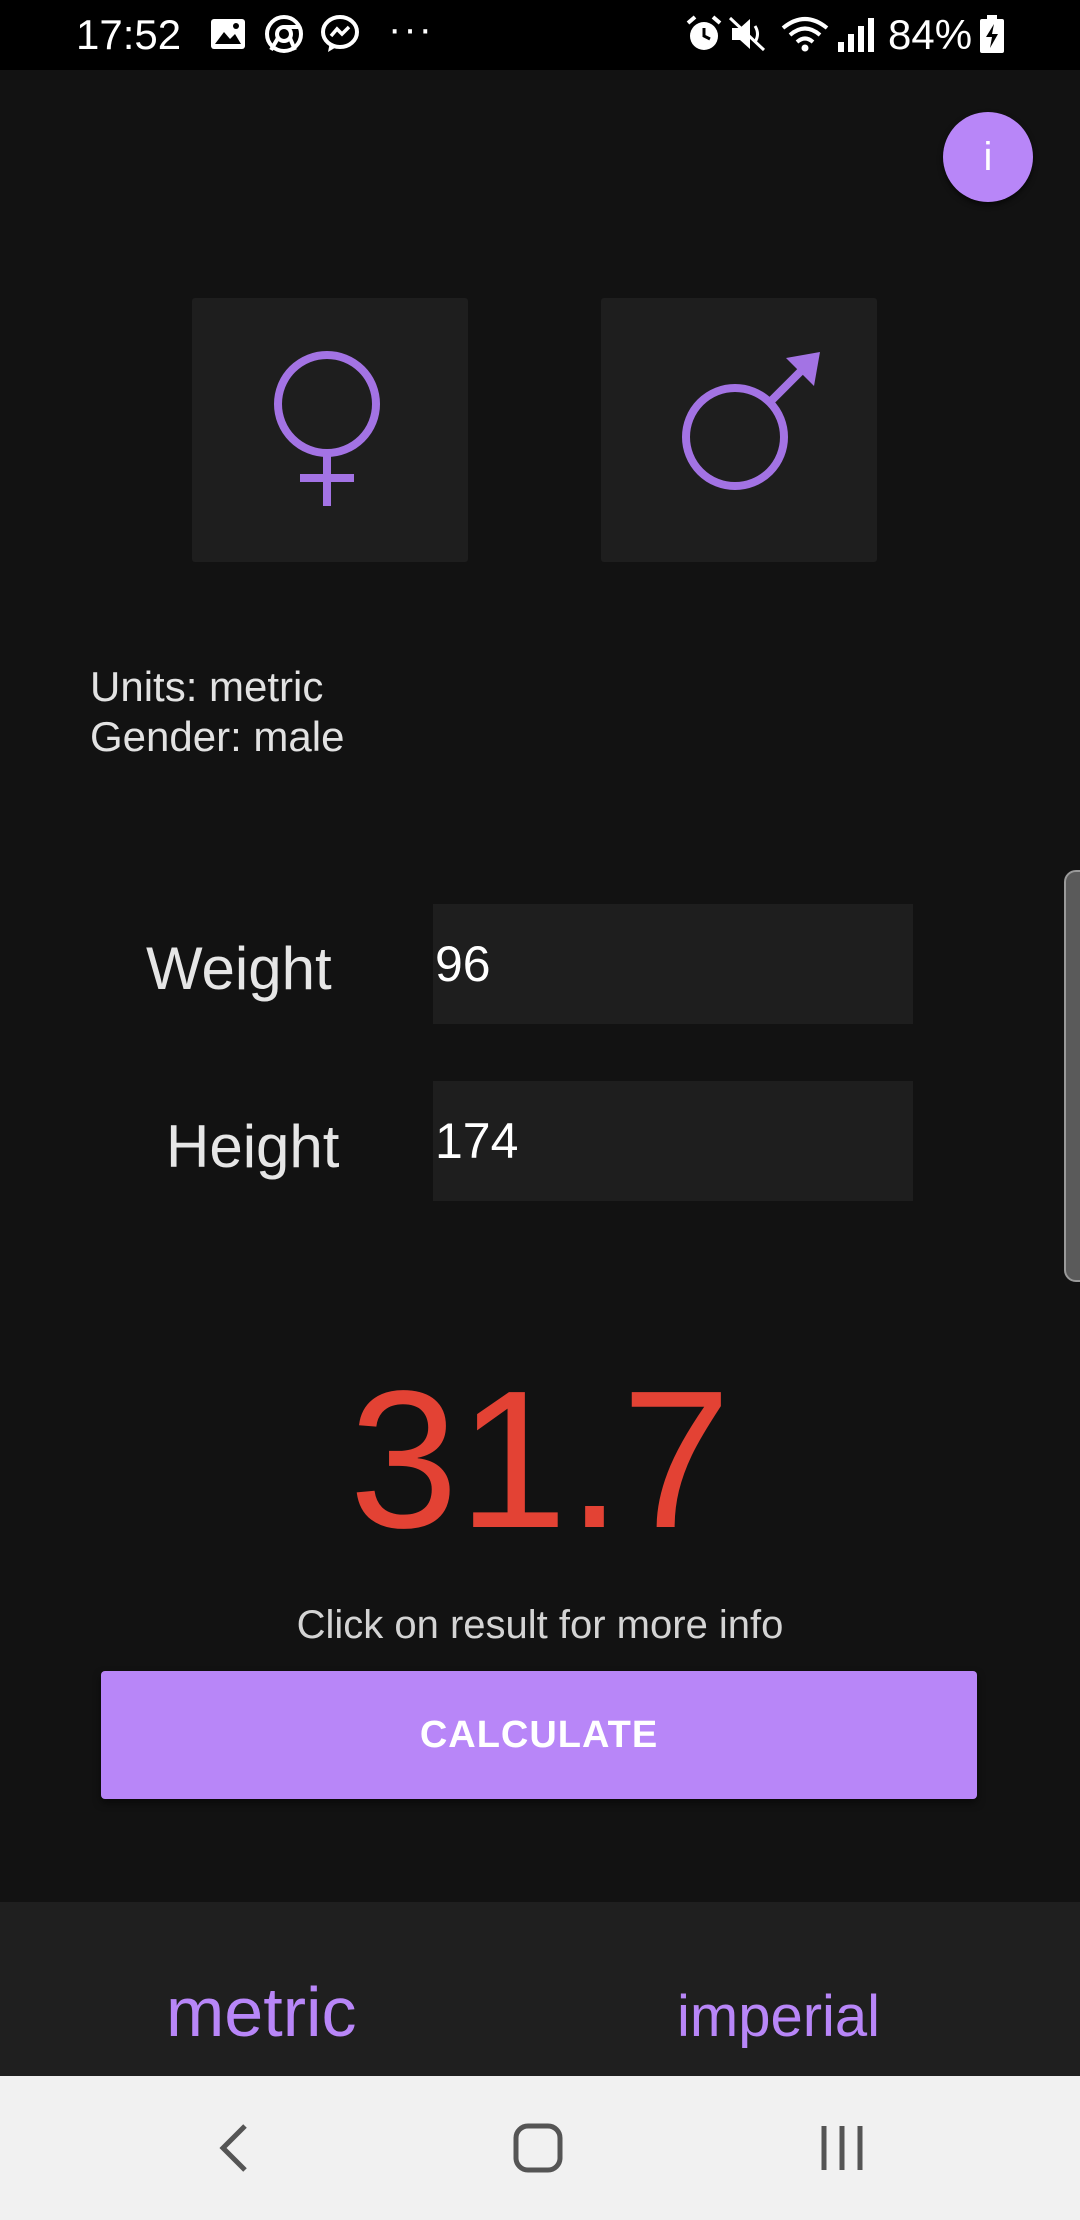 The width and height of the screenshot is (1080, 2220). Describe the element at coordinates (411, 29) in the screenshot. I see `more-notifications-indicator: ···` at that location.